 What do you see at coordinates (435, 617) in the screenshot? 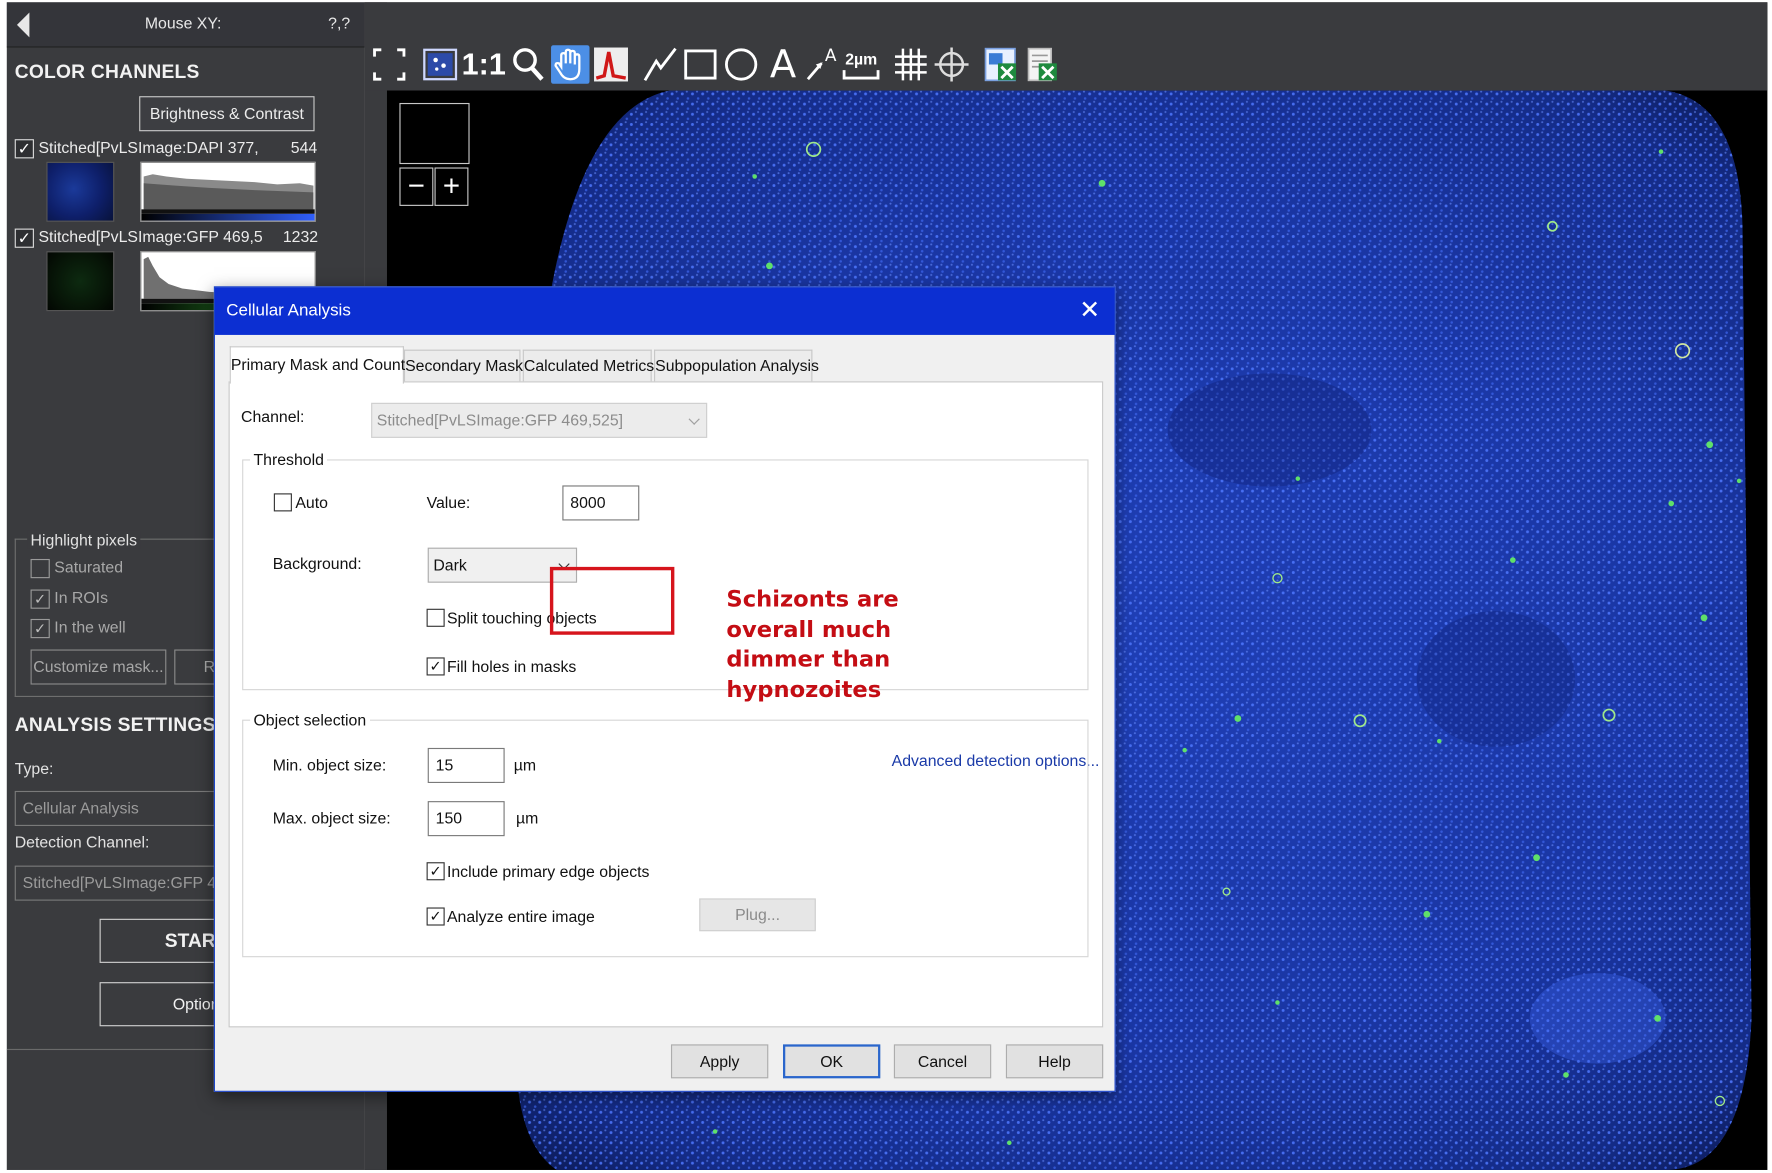
I see `split-touching-checkbox` at bounding box center [435, 617].